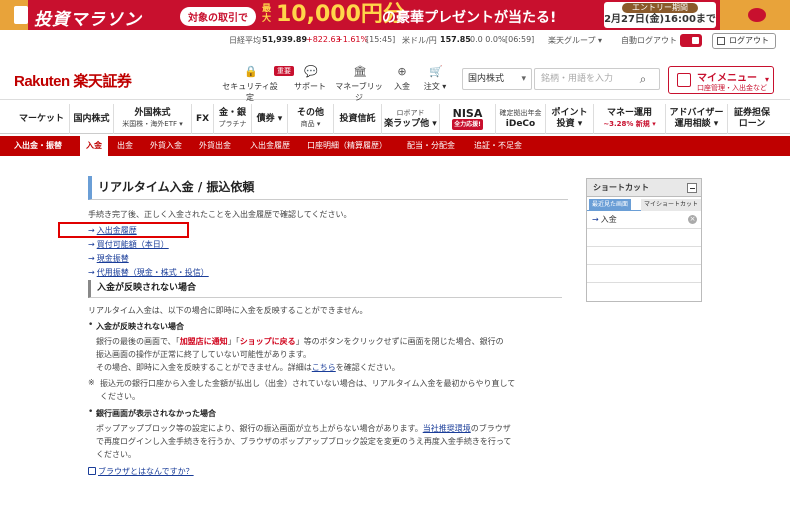 The image size is (790, 509). I want to click on mymenu-button: マイメニュー 口座管理・入出金など ▾, so click(721, 80).